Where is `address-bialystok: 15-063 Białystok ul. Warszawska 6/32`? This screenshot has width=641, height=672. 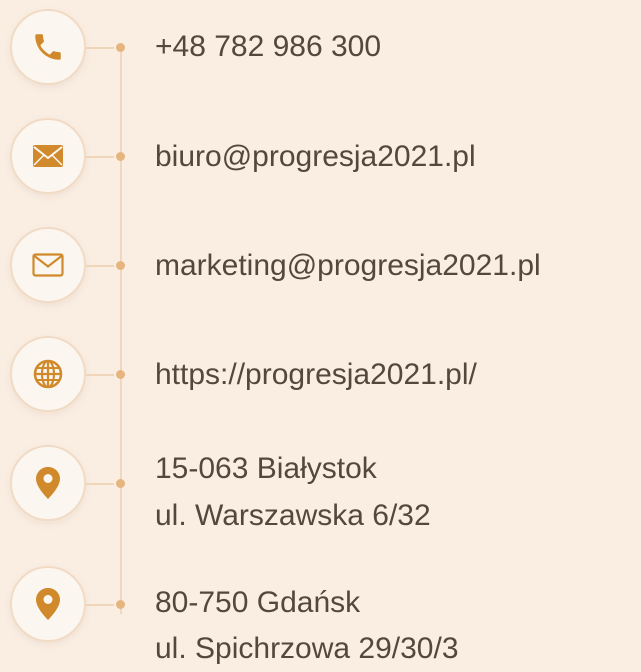 address-bialystok: 15-063 Białystok ul. Warszawska 6/32 is located at coordinates (293, 492).